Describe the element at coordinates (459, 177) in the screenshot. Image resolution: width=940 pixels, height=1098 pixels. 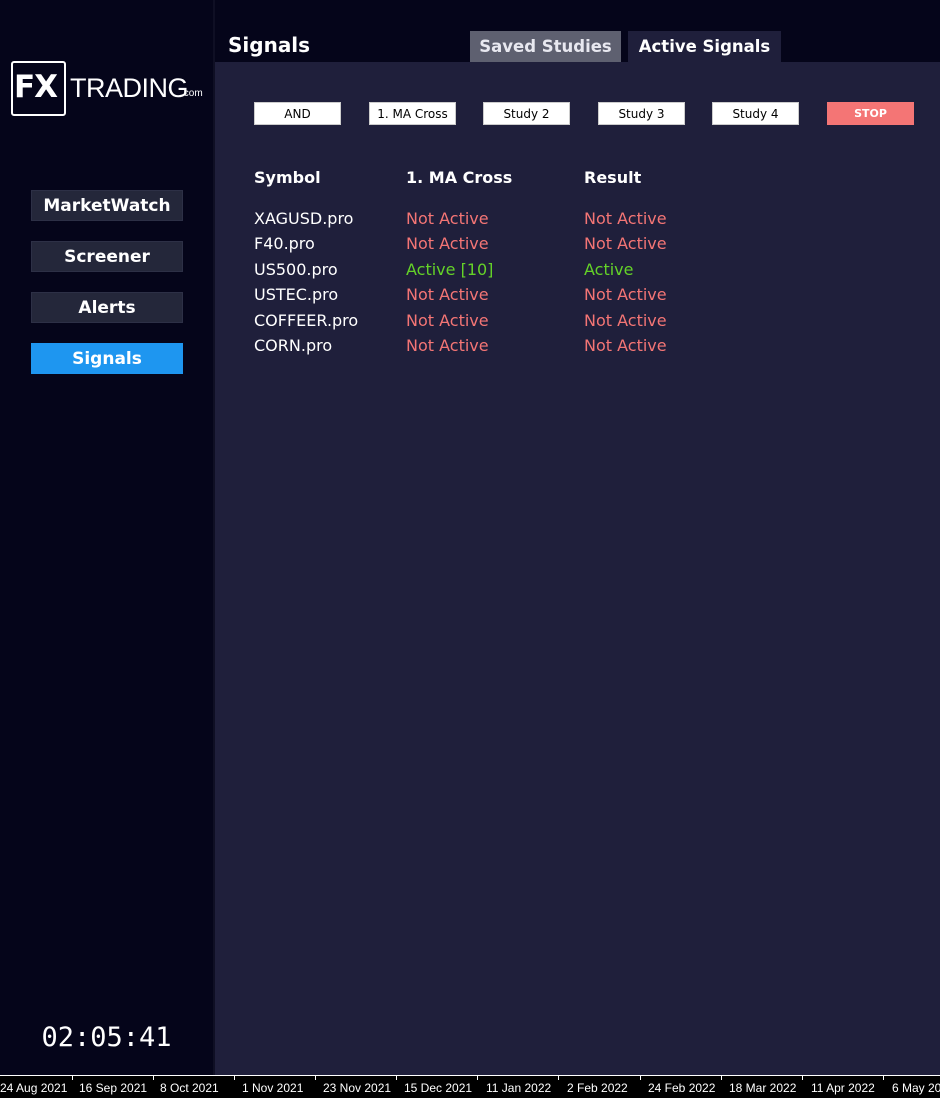
I see `column-header-study: 1. MA Cross` at that location.